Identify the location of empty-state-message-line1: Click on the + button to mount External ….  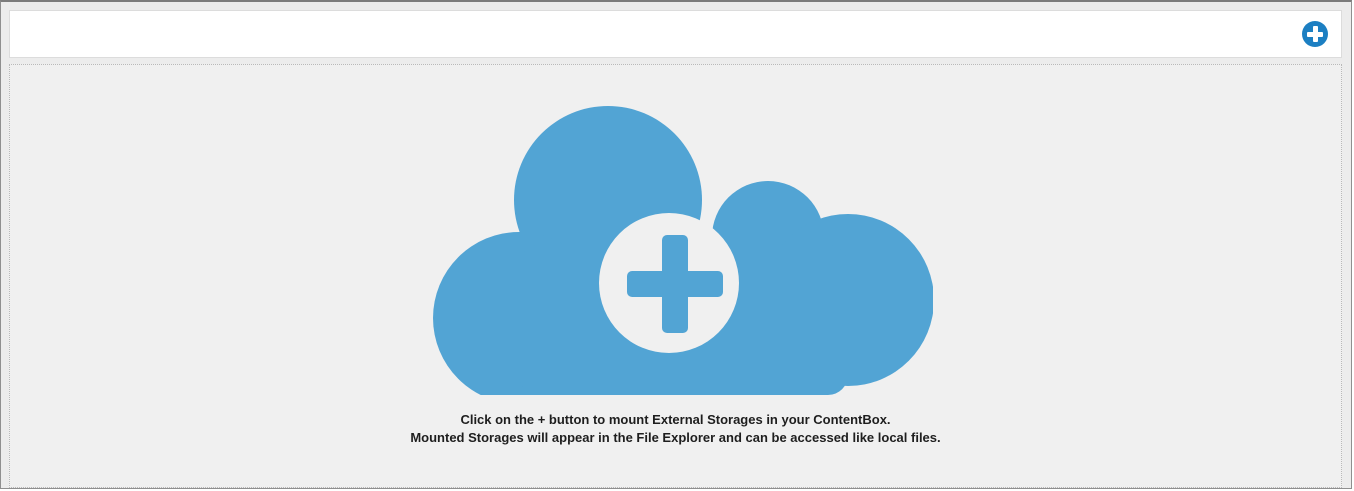
(675, 419).